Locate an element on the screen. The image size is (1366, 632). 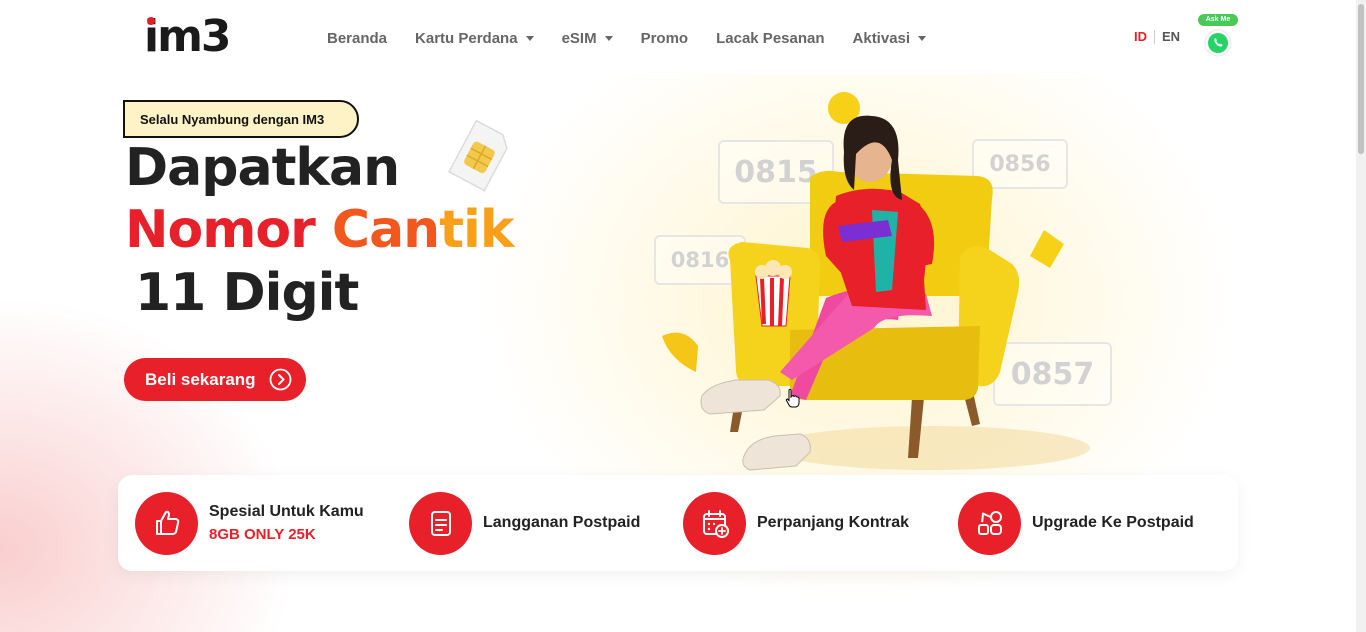
thumbs-up-icon is located at coordinates (167, 522).